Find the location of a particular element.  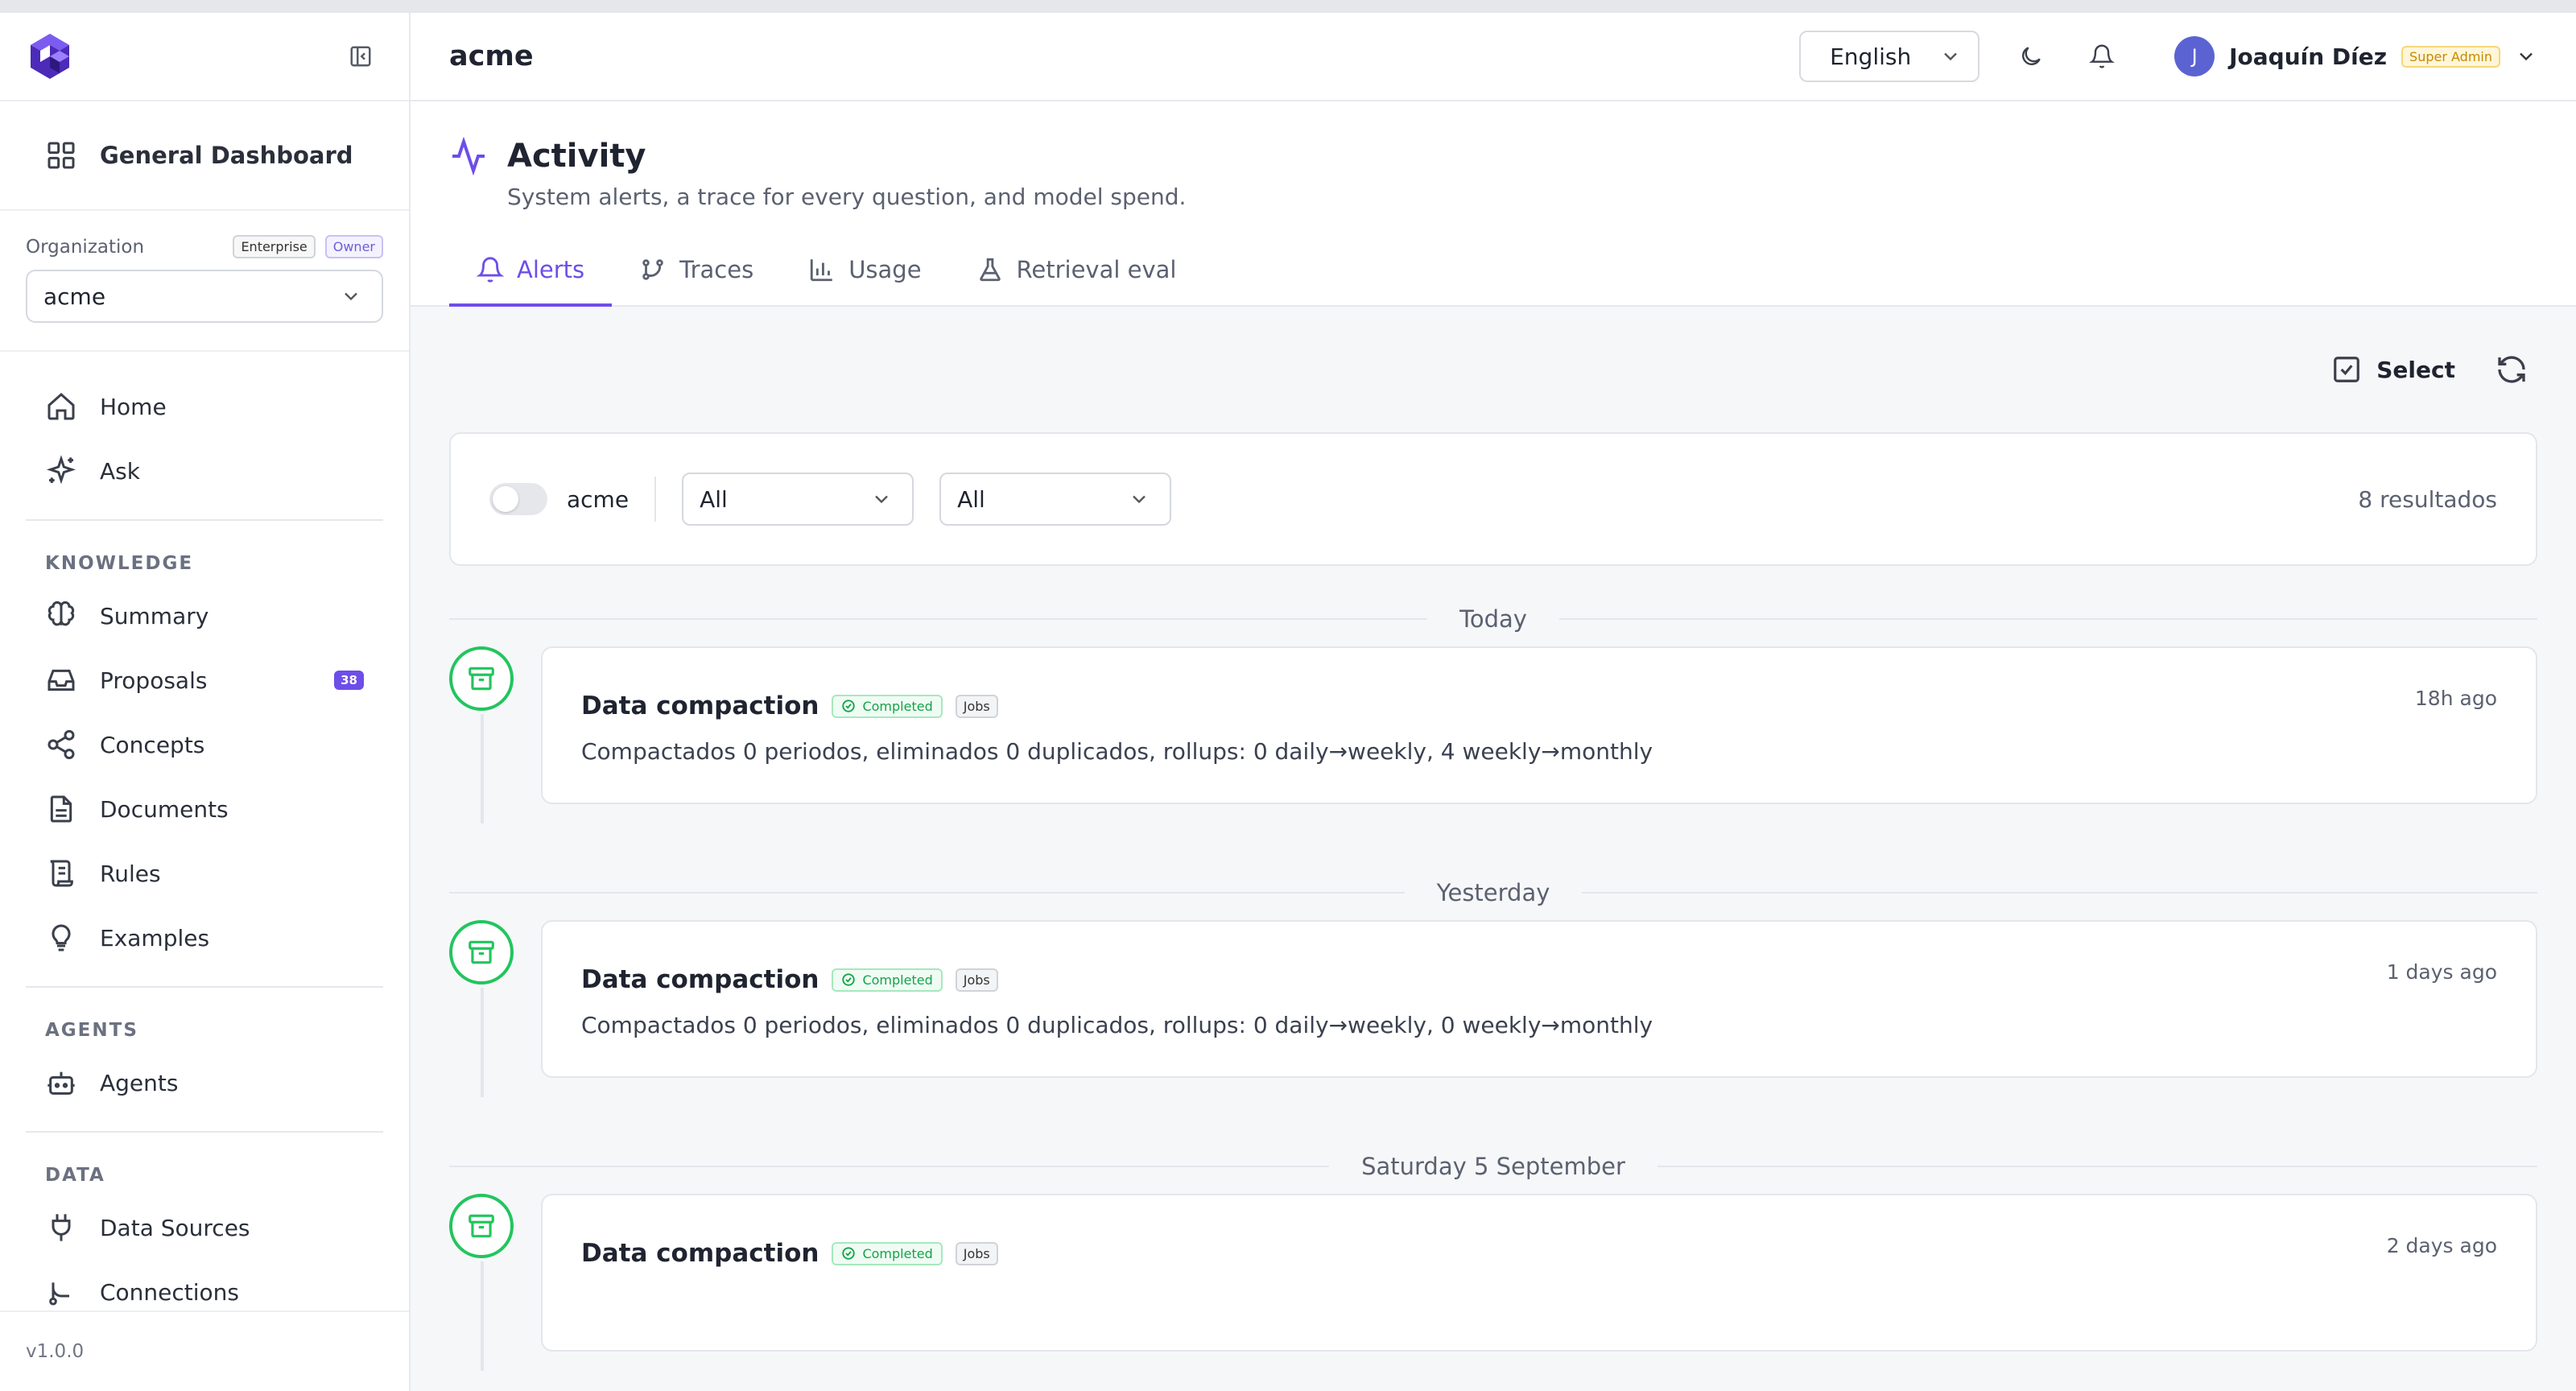

sidebar-item-label: Examples is located at coordinates (155, 937).